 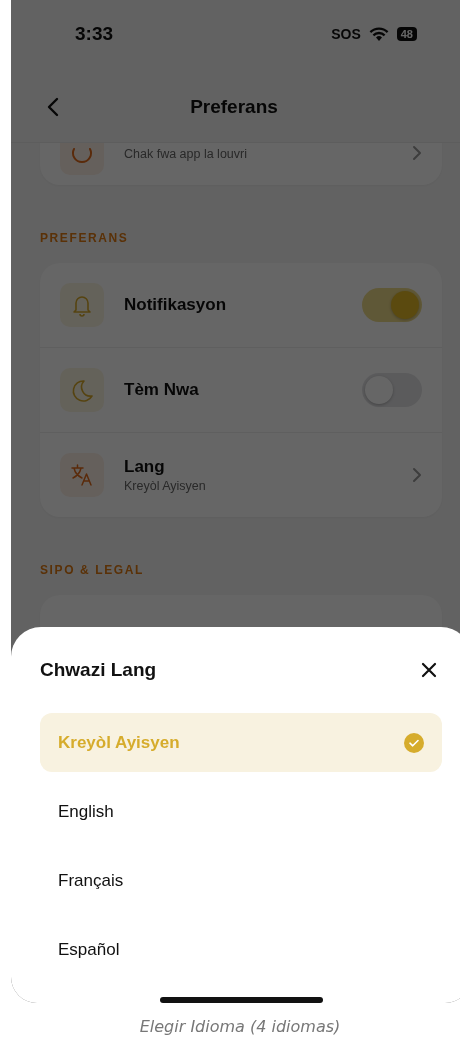 I want to click on row-subtitle: Kreyòl Ayisyen, so click(x=165, y=486).